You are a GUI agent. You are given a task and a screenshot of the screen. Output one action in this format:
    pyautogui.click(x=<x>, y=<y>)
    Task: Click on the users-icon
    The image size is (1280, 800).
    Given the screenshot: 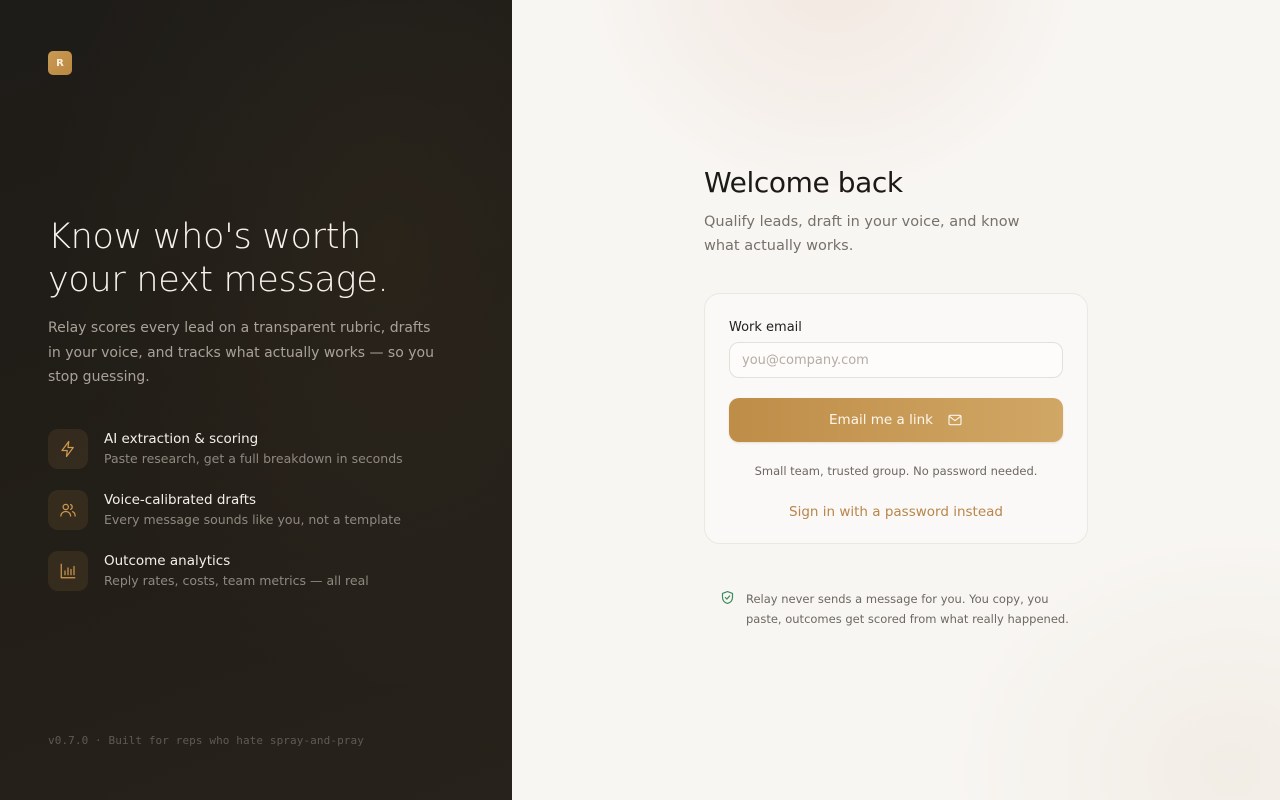 What is the action you would take?
    pyautogui.click(x=68, y=510)
    